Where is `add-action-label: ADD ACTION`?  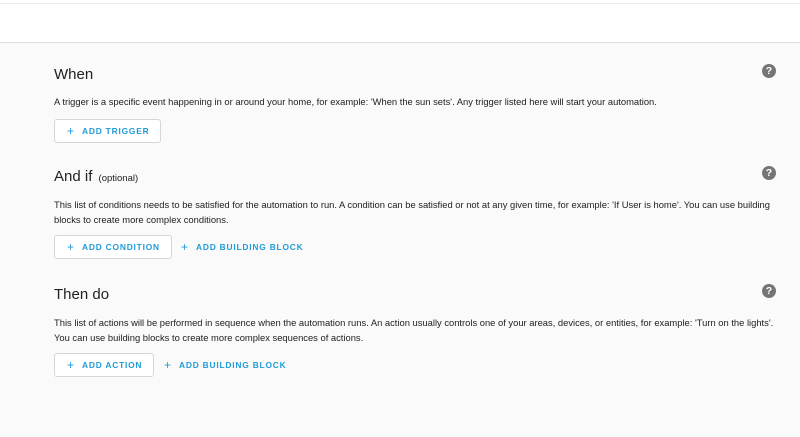
add-action-label: ADD ACTION is located at coordinates (112, 365).